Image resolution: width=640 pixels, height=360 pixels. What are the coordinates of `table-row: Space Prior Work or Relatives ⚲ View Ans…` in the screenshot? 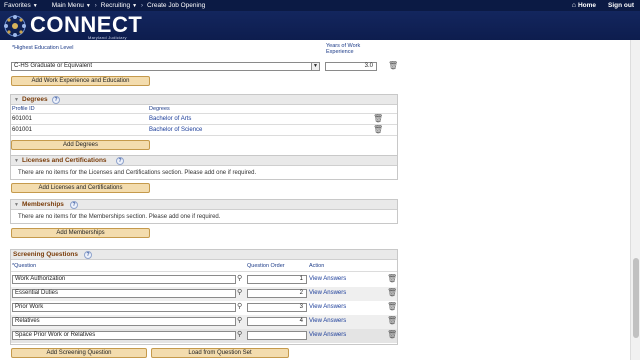 It's located at (204, 336).